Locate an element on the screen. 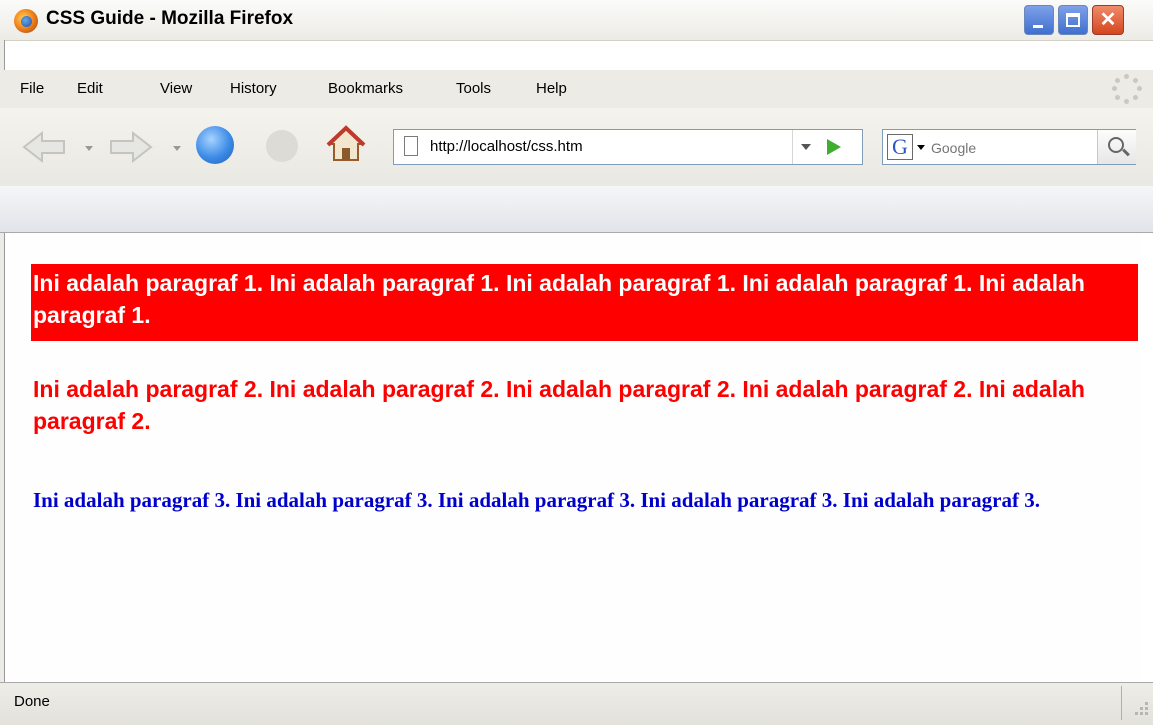 Image resolution: width=1153 pixels, height=725 pixels. forward-history-dropdown-icon is located at coordinates (177, 148).